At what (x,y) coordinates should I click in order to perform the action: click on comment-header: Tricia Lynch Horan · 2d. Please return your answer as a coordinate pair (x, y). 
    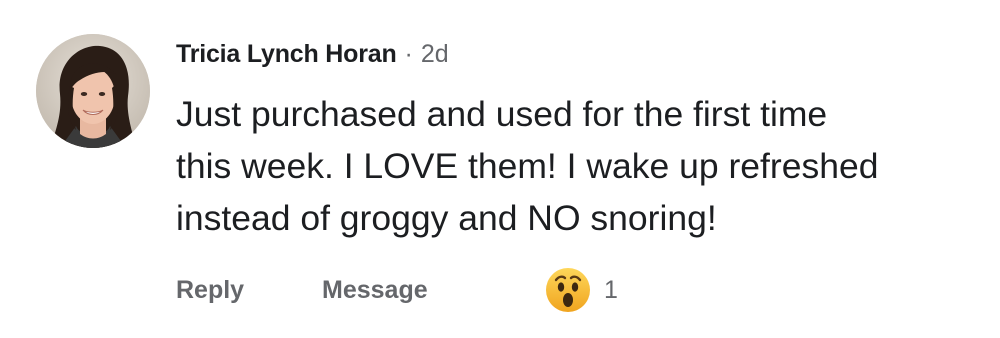
    Looking at the image, I should click on (312, 54).